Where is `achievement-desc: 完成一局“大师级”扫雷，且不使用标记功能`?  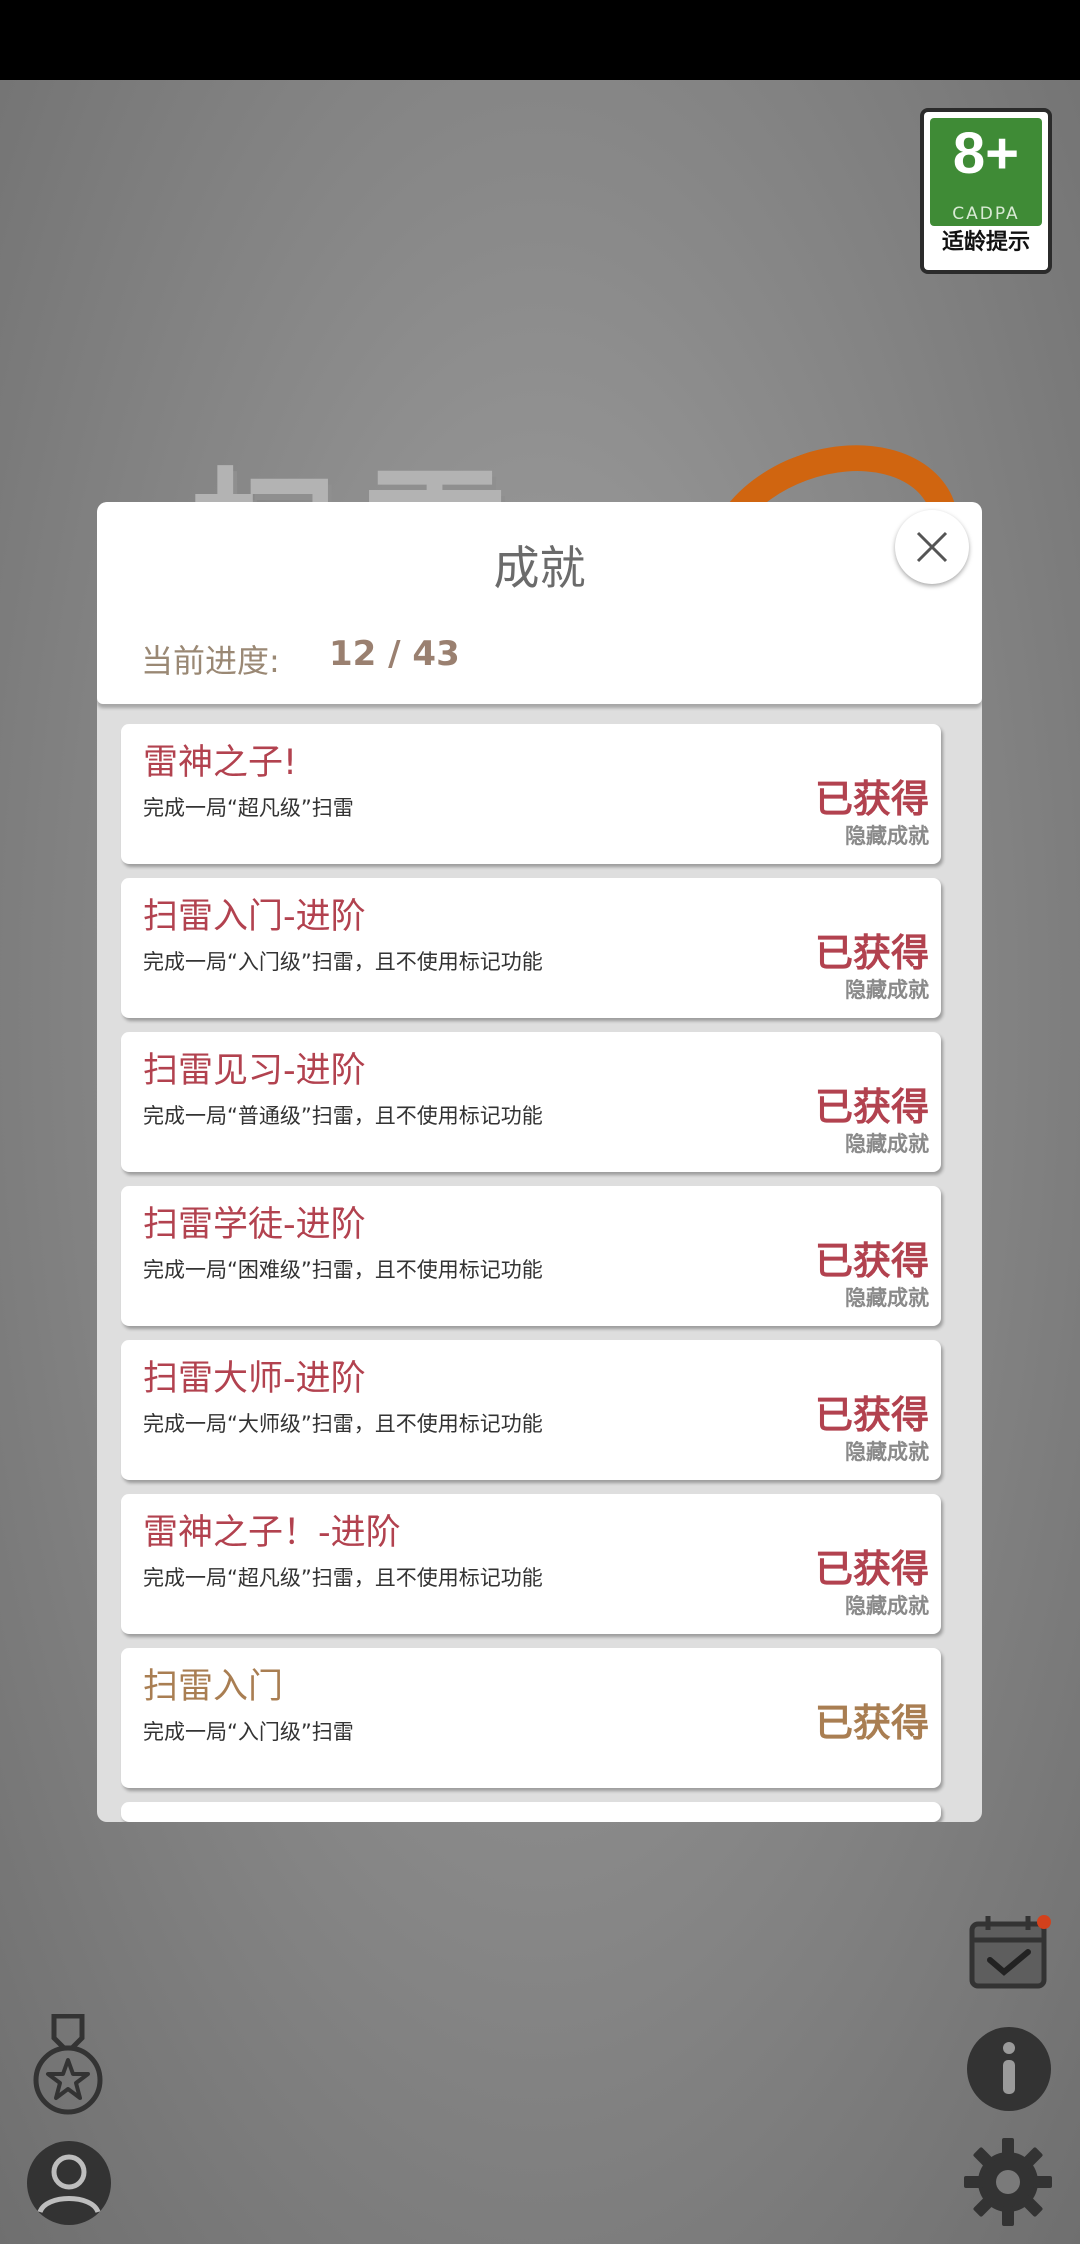
achievement-desc: 完成一局“大师级”扫雷，且不使用标记功能 is located at coordinates (343, 1424).